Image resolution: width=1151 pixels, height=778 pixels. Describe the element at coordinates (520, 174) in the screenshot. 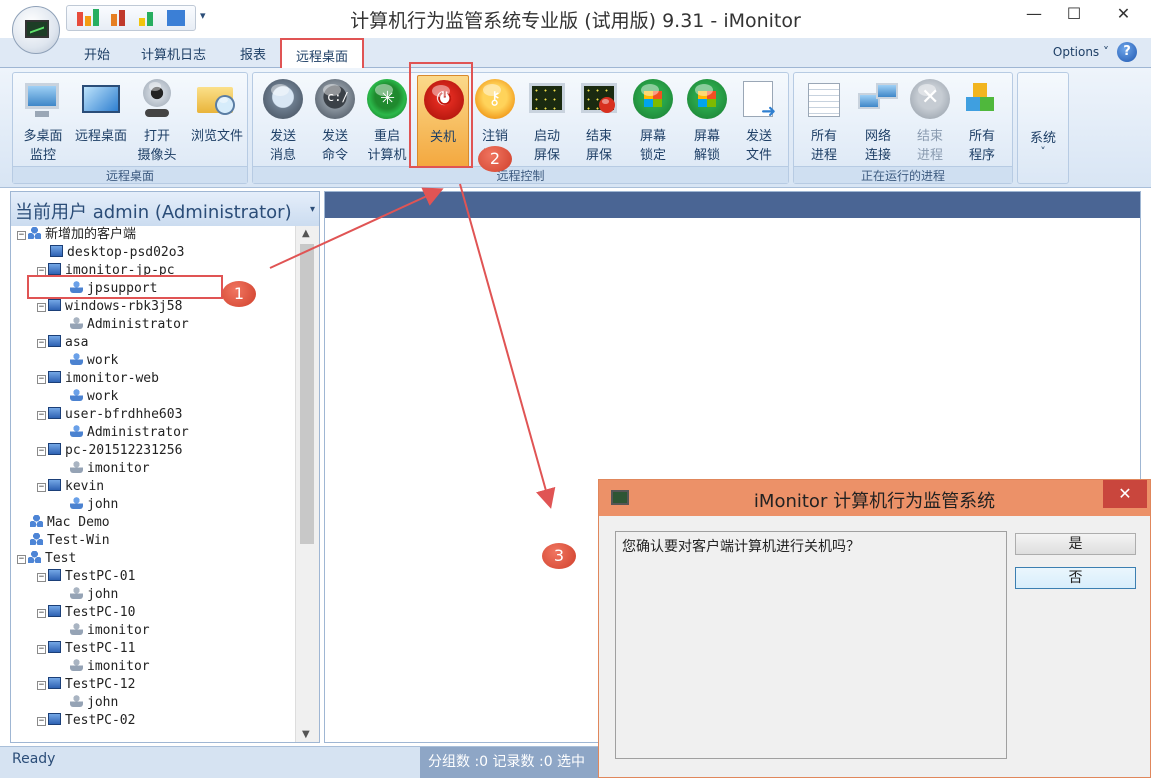

I see `group-label-remote-control: 远程控制` at that location.